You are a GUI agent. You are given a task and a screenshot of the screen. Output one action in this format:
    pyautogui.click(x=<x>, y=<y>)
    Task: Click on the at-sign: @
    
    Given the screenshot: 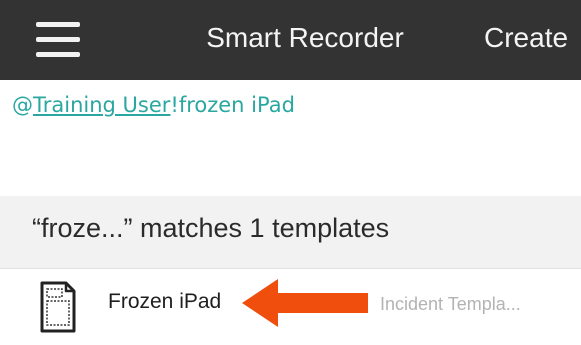 What is the action you would take?
    pyautogui.click(x=22, y=105)
    